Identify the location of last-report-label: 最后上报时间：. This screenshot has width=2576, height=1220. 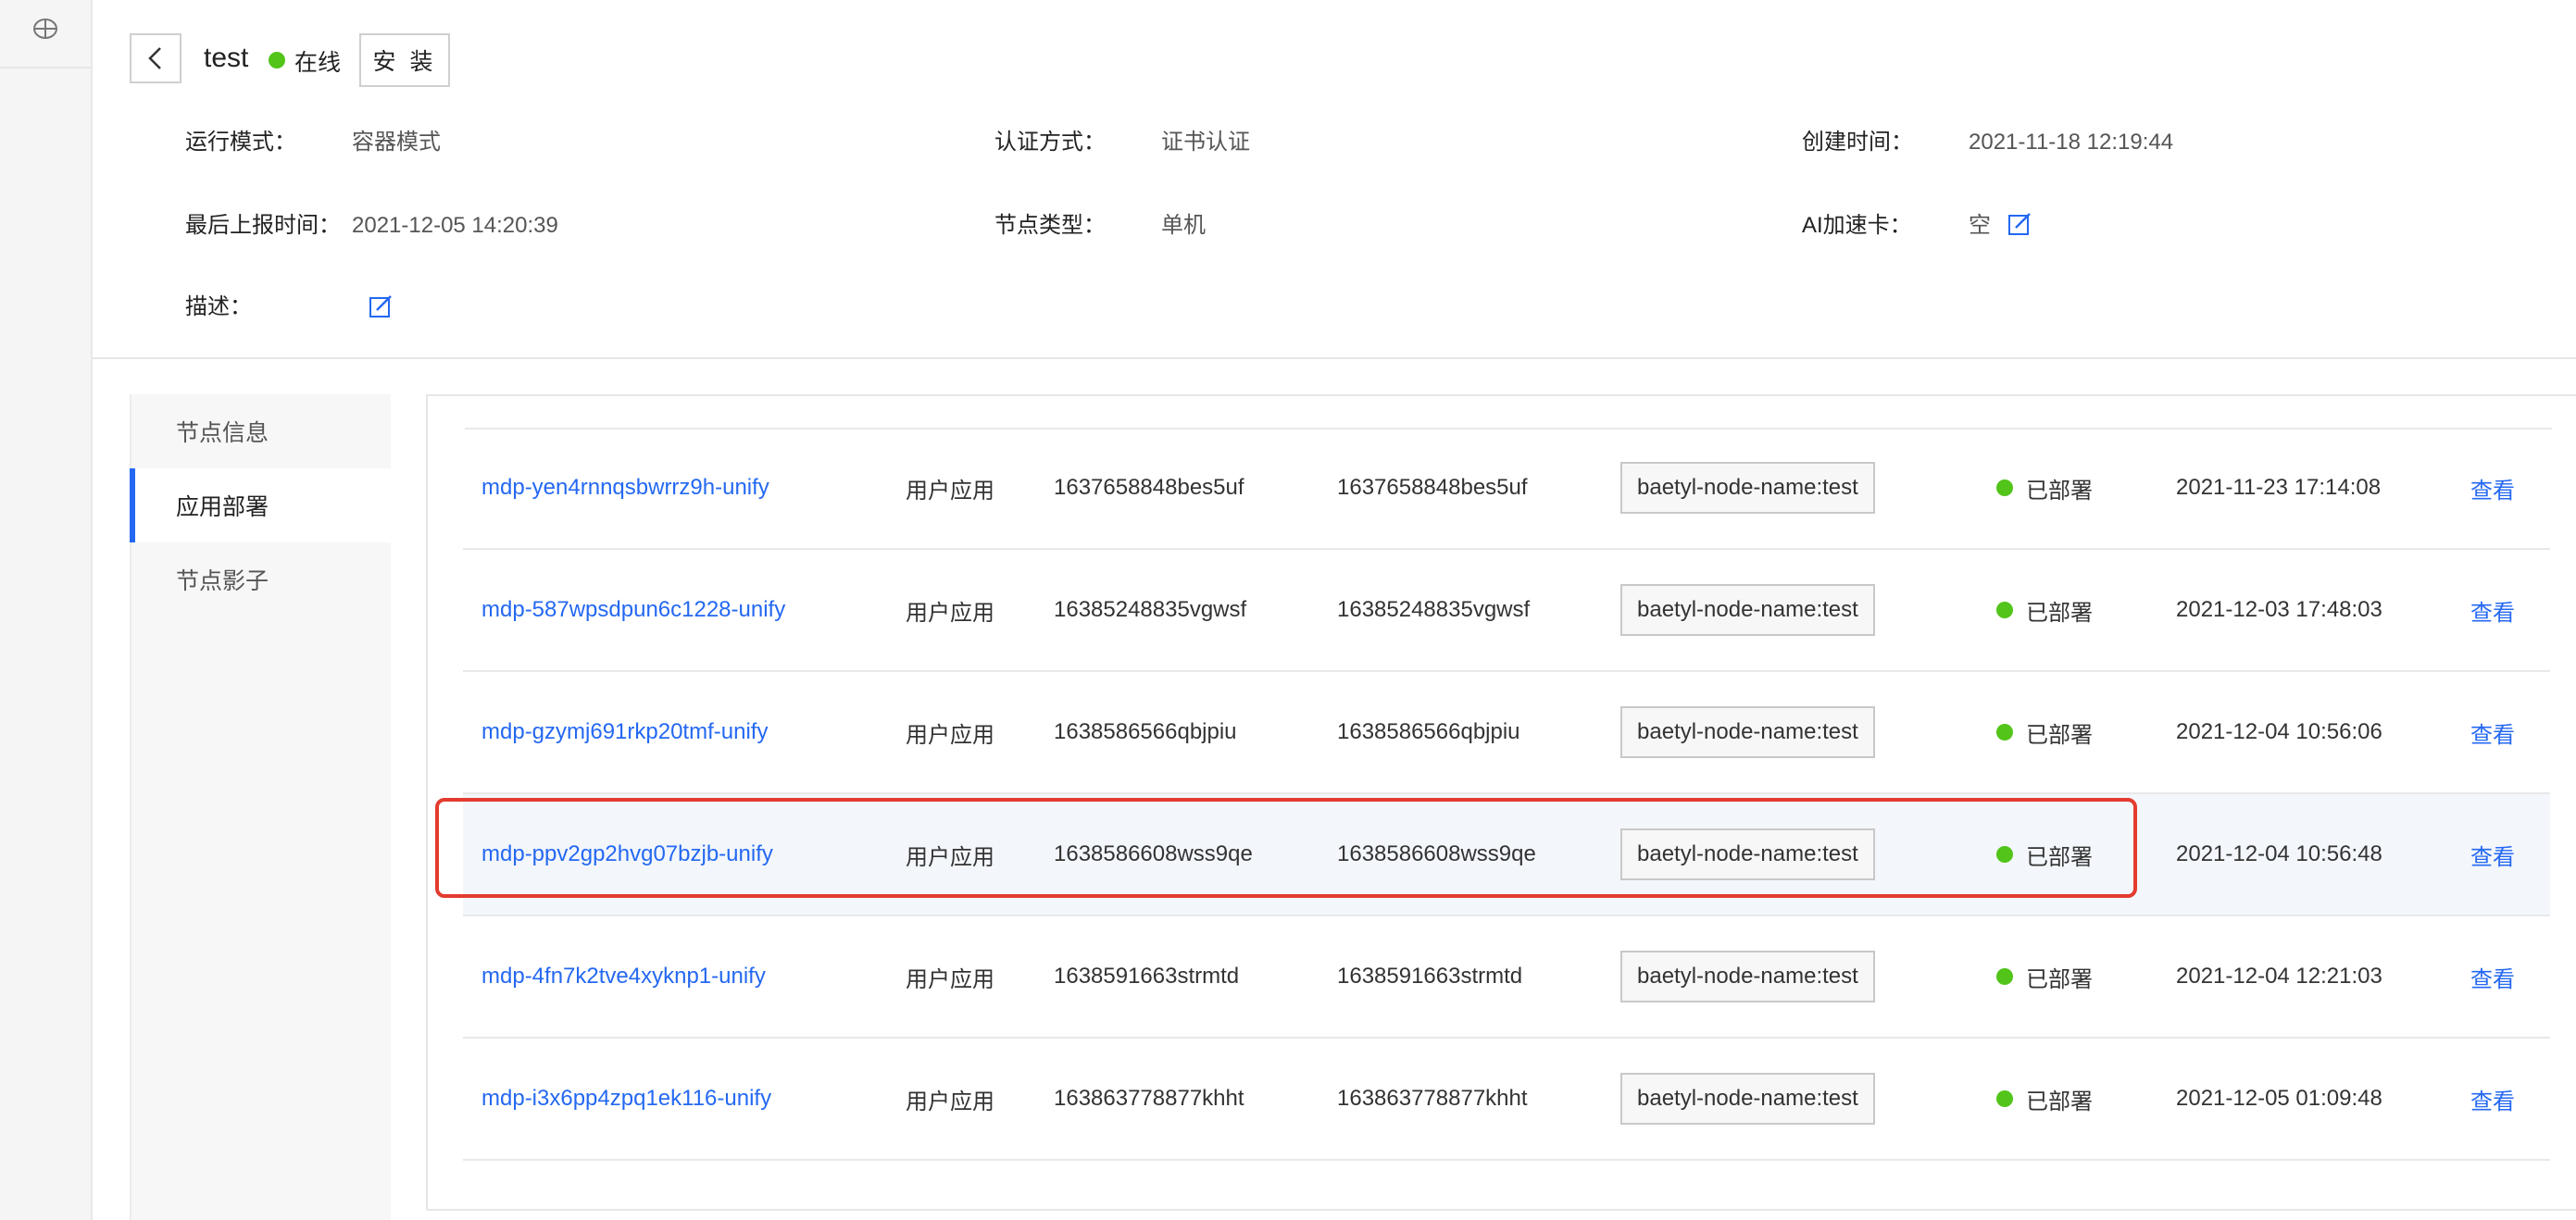
(263, 225).